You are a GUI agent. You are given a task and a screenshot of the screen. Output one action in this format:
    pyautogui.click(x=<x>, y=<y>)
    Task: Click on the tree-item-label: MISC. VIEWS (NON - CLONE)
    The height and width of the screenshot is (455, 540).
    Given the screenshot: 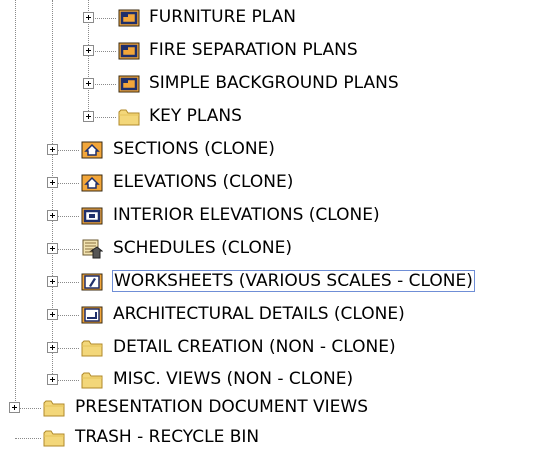 What is the action you would take?
    pyautogui.click(x=233, y=379)
    